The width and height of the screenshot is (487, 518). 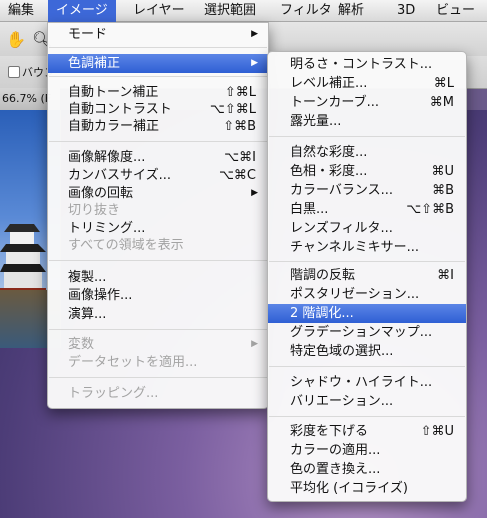 I want to click on menubar-3d: 3D, so click(x=406, y=11).